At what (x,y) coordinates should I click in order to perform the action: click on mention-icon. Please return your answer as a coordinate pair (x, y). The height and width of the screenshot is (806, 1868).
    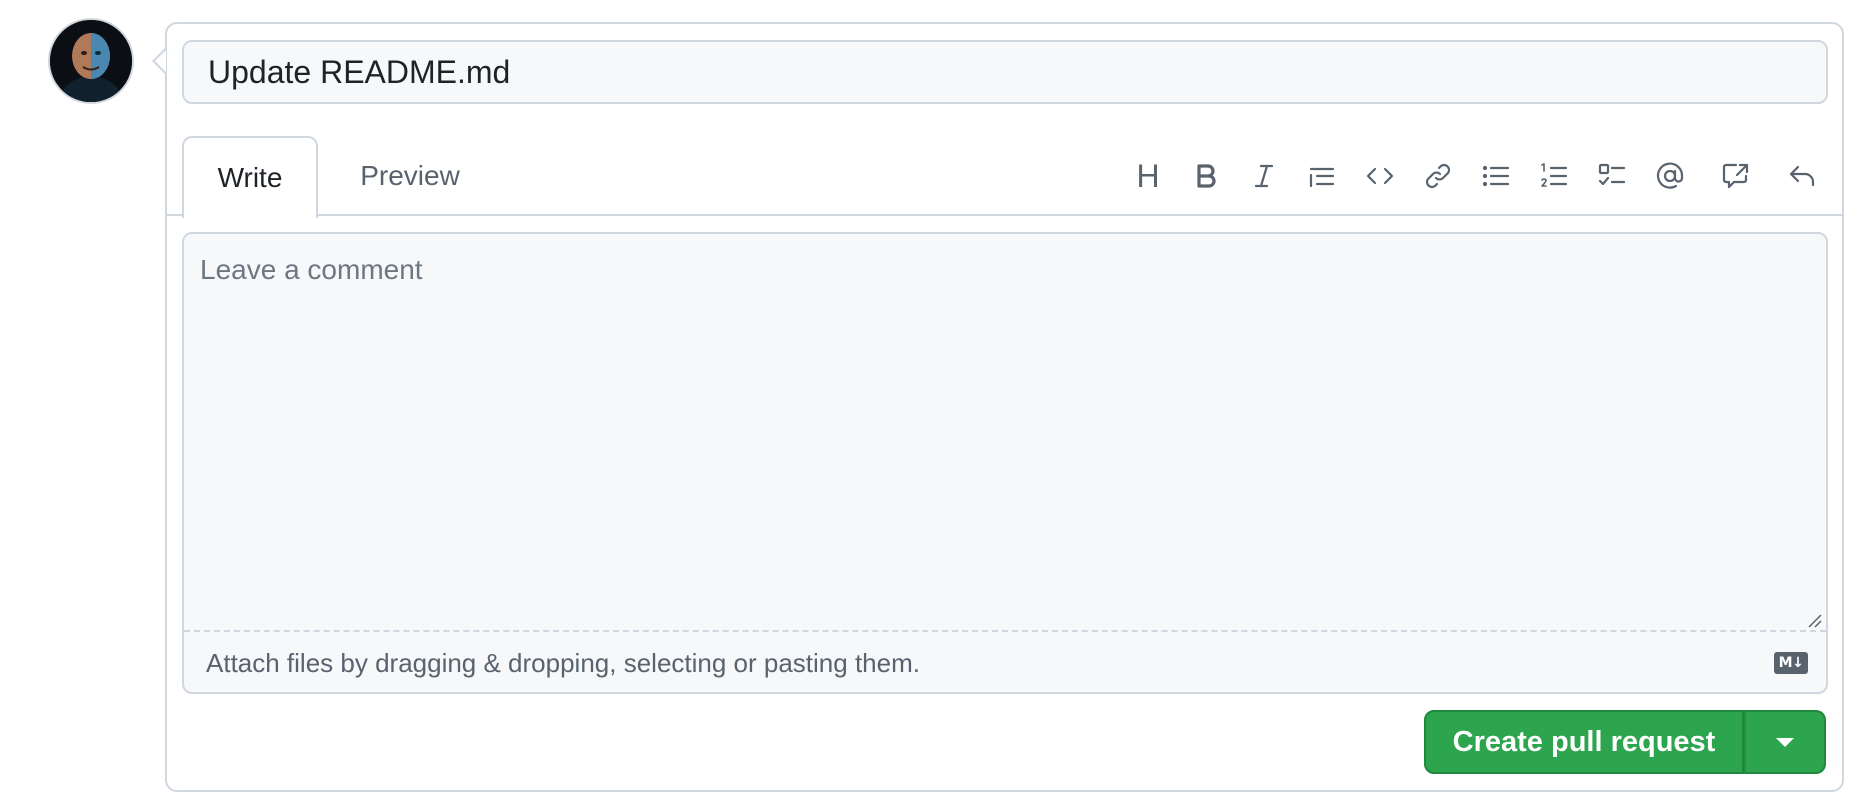
    Looking at the image, I should click on (1670, 175).